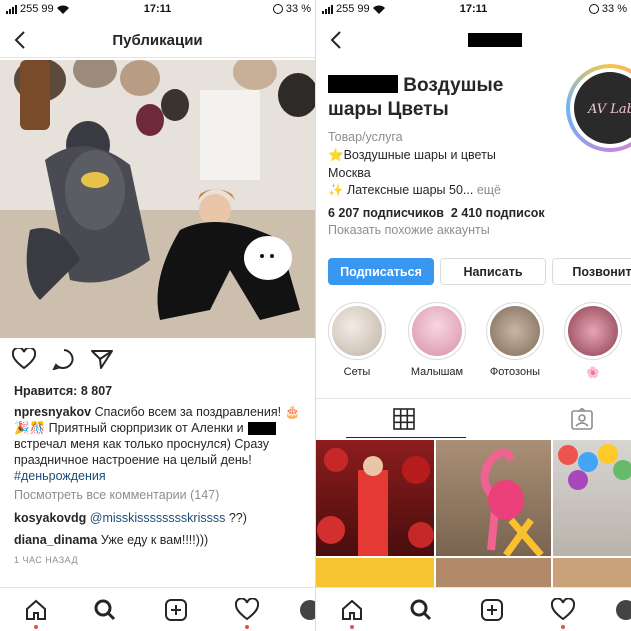  I want to click on bio-line: ⭐Воздушные шары и цветы, so click(412, 155).